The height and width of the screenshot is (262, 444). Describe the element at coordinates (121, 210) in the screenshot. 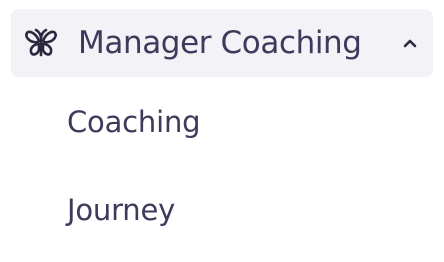

I see `nav-item-journey: Journey` at that location.